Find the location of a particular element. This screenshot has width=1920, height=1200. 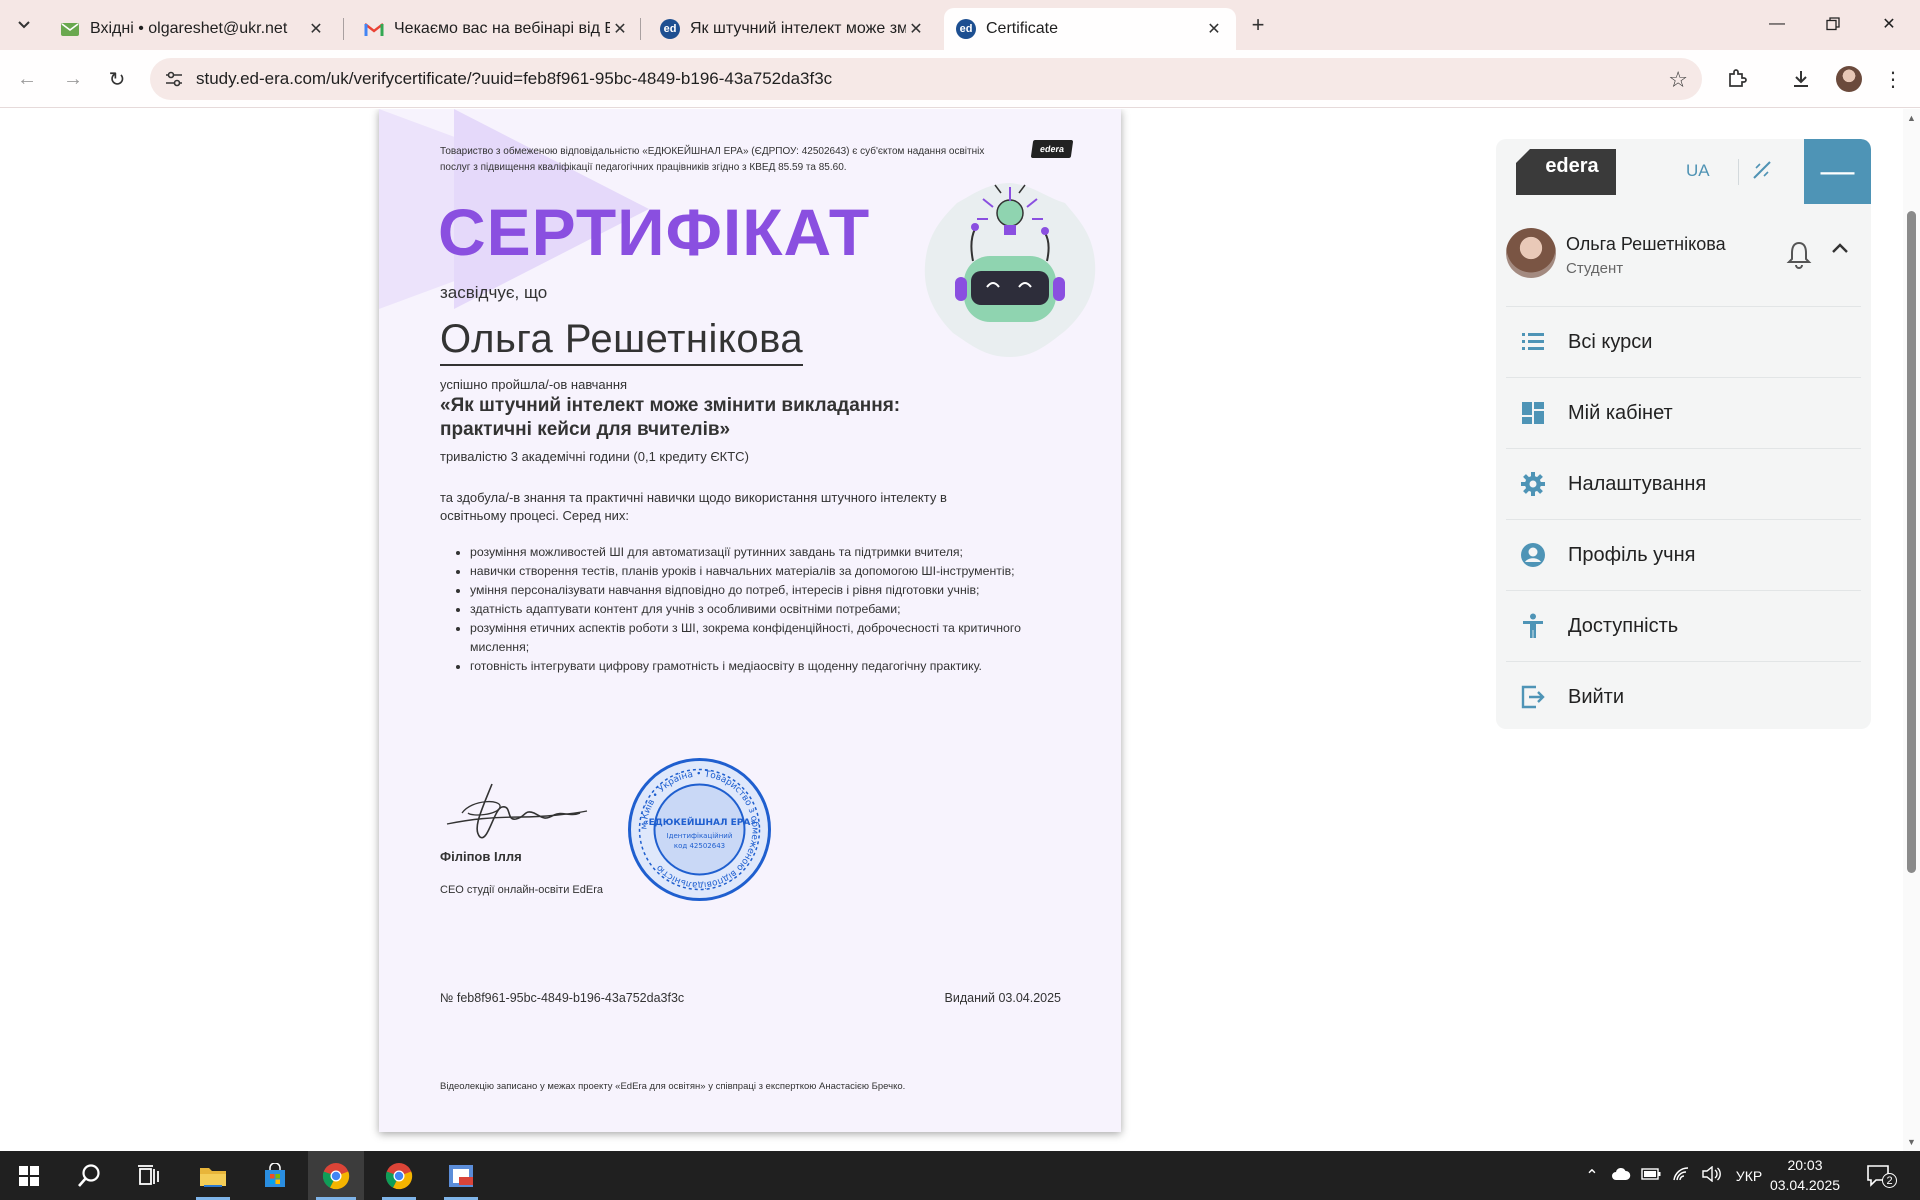

minus-icon: — is located at coordinates (1837, 171).